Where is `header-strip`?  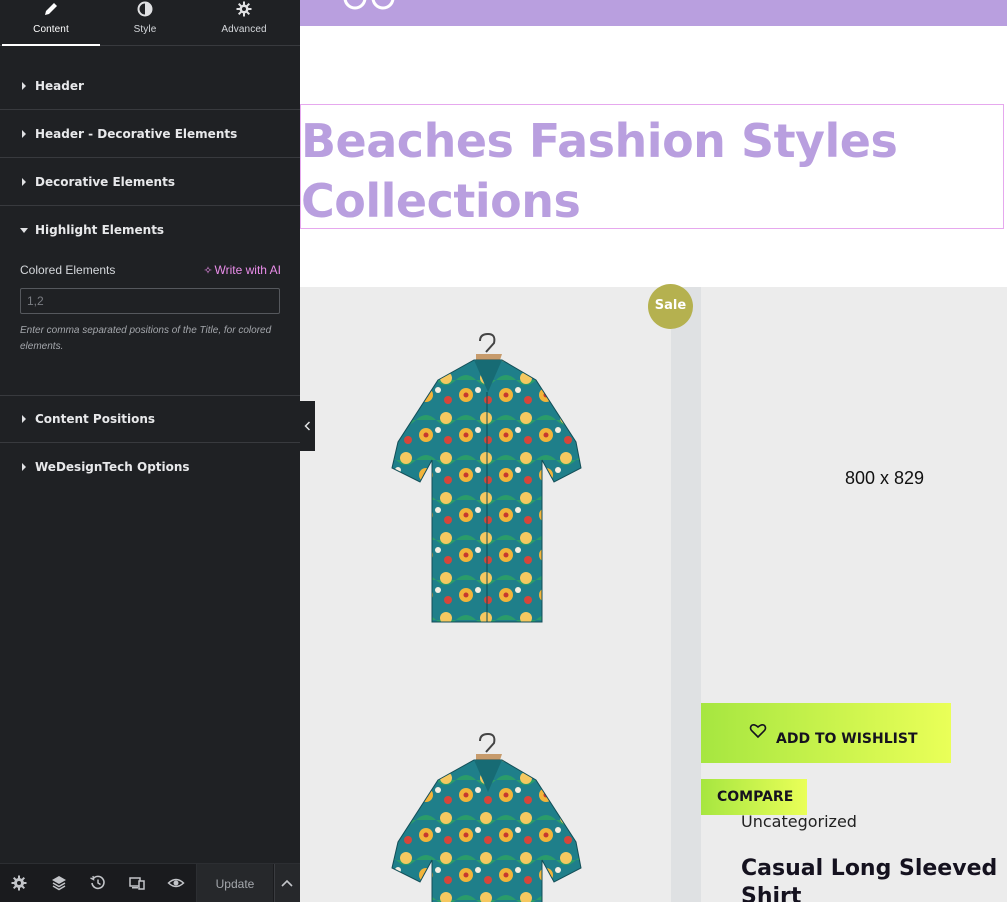
header-strip is located at coordinates (653, 13).